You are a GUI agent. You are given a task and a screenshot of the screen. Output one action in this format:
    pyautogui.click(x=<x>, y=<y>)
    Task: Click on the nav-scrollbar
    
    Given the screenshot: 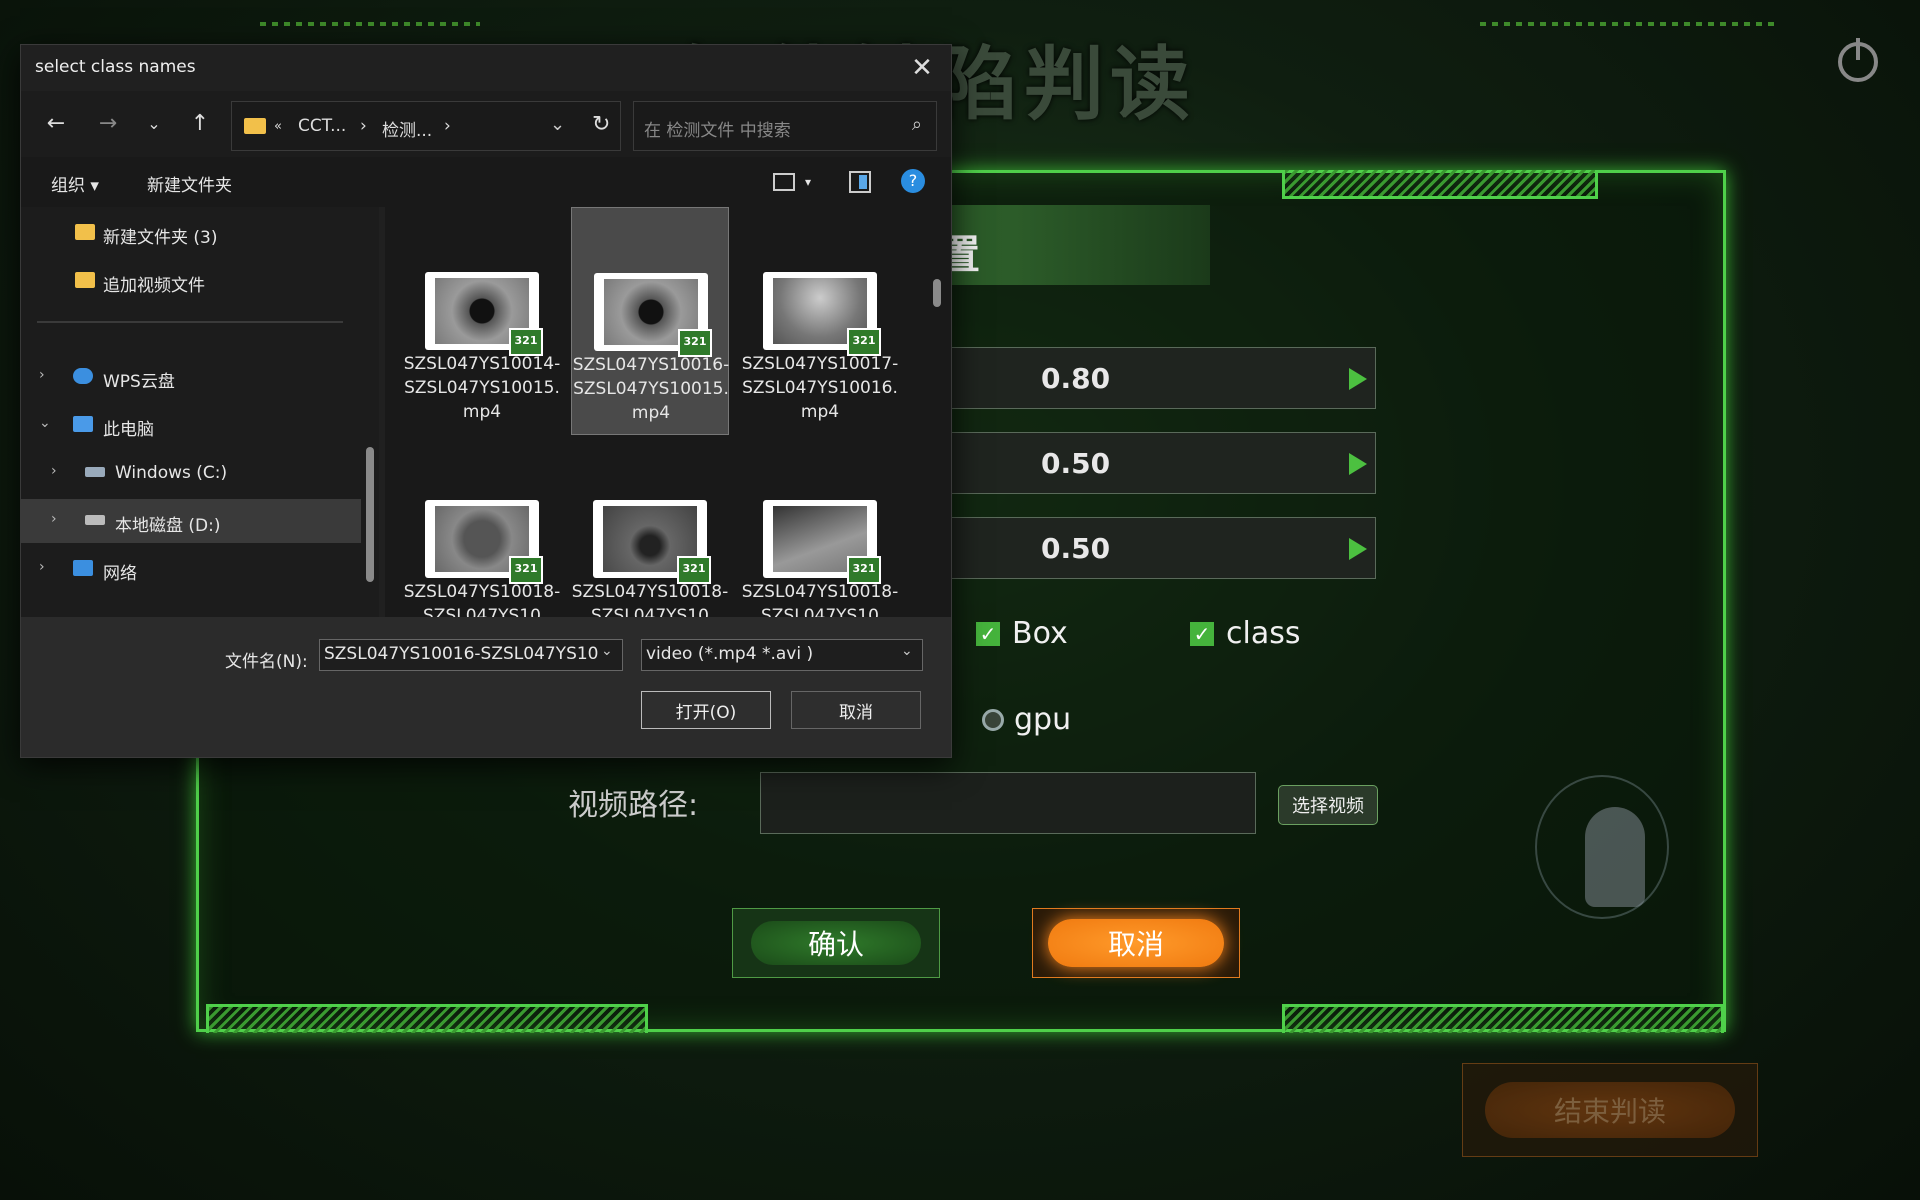 What is the action you would take?
    pyautogui.click(x=370, y=514)
    